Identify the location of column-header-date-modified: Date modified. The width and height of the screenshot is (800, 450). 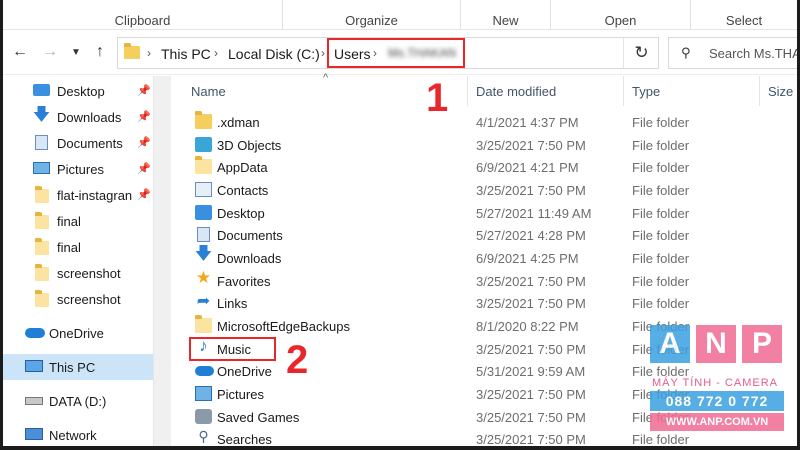
(546, 91).